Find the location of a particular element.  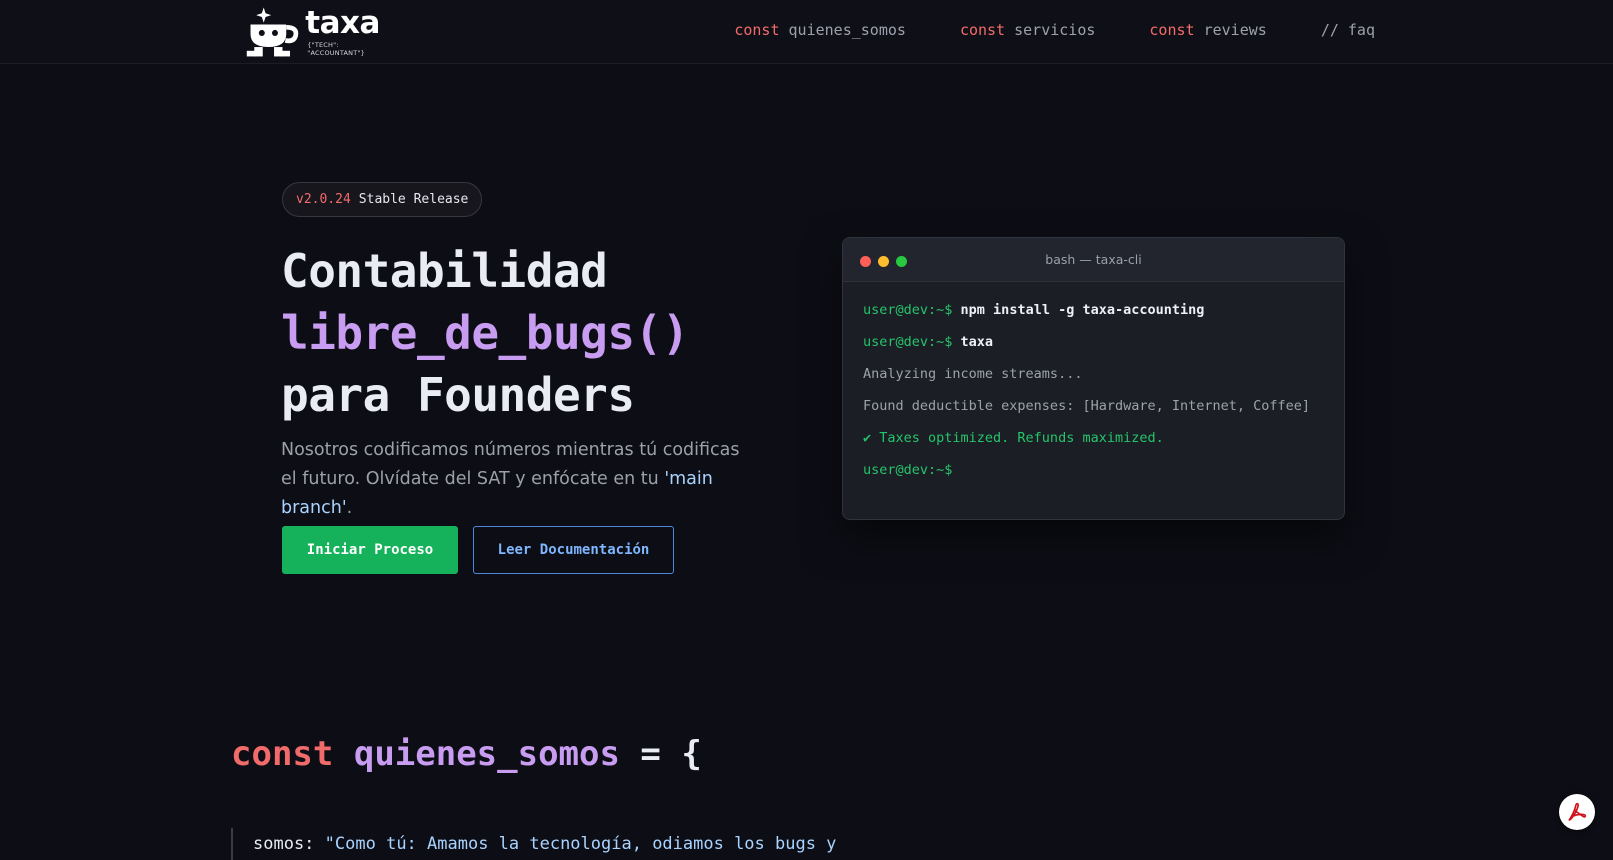

window-controls is located at coordinates (883, 261).